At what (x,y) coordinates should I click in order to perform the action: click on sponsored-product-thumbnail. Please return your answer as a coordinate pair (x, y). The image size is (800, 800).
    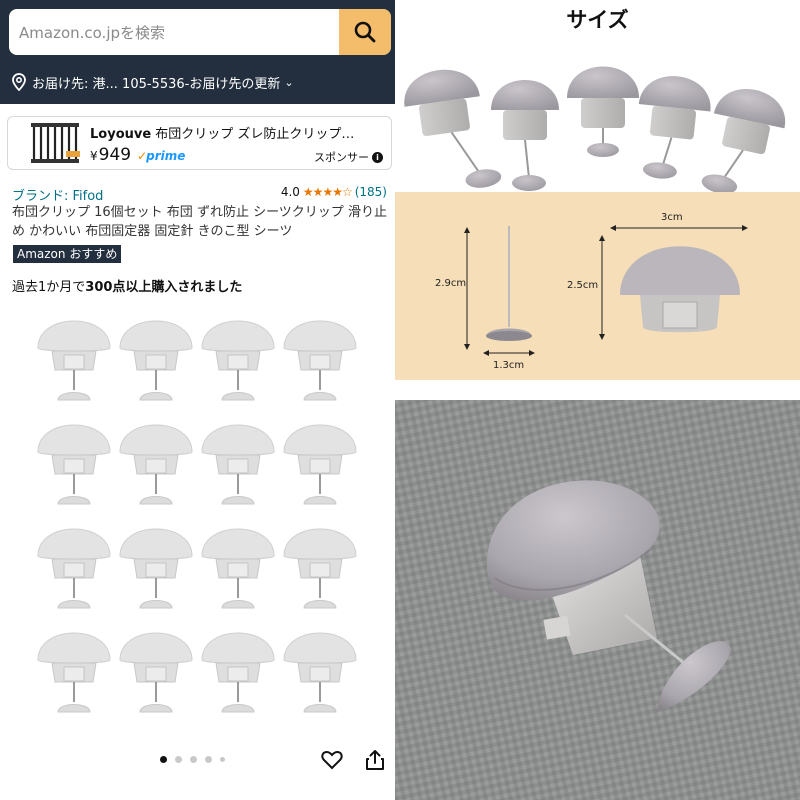
    Looking at the image, I should click on (55, 143).